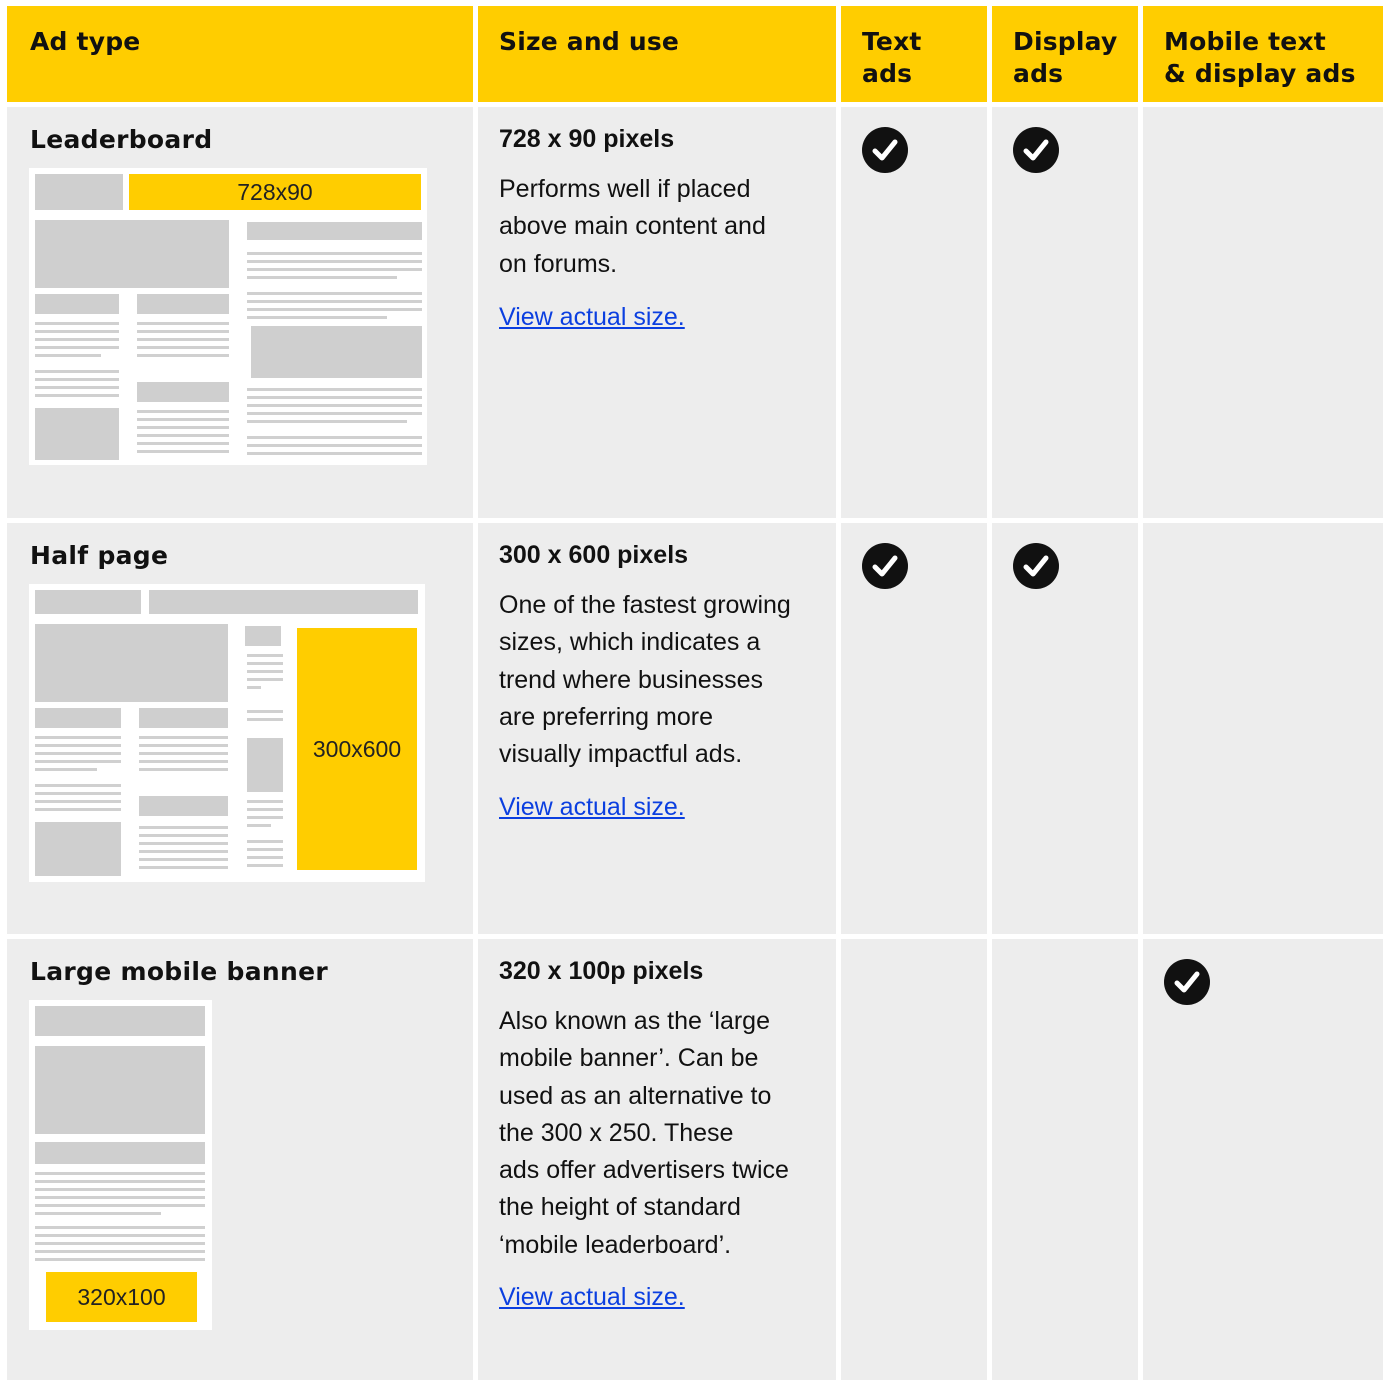  Describe the element at coordinates (275, 192) in the screenshot. I see `ad-placement-label: 728x90` at that location.